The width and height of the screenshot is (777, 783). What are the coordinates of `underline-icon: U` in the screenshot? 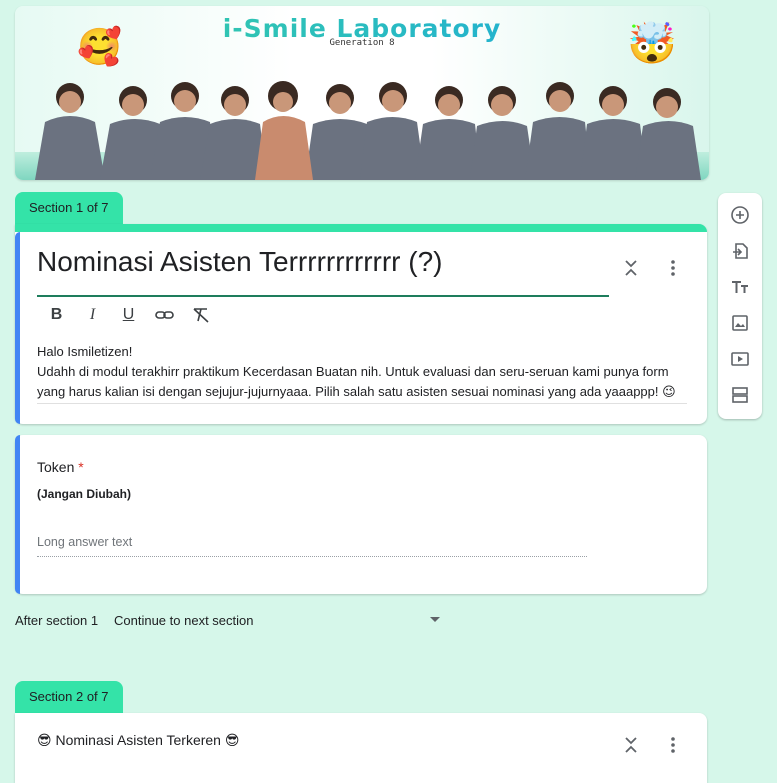 It's located at (128, 315).